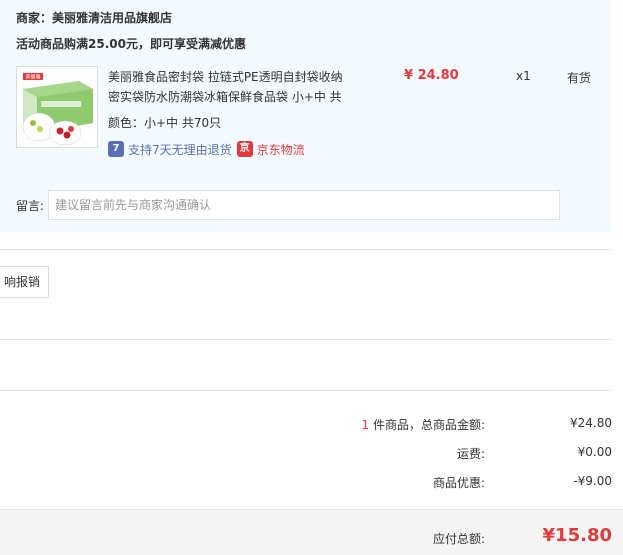  What do you see at coordinates (281, 149) in the screenshot?
I see `jd-logistics-link: 京东物流` at bounding box center [281, 149].